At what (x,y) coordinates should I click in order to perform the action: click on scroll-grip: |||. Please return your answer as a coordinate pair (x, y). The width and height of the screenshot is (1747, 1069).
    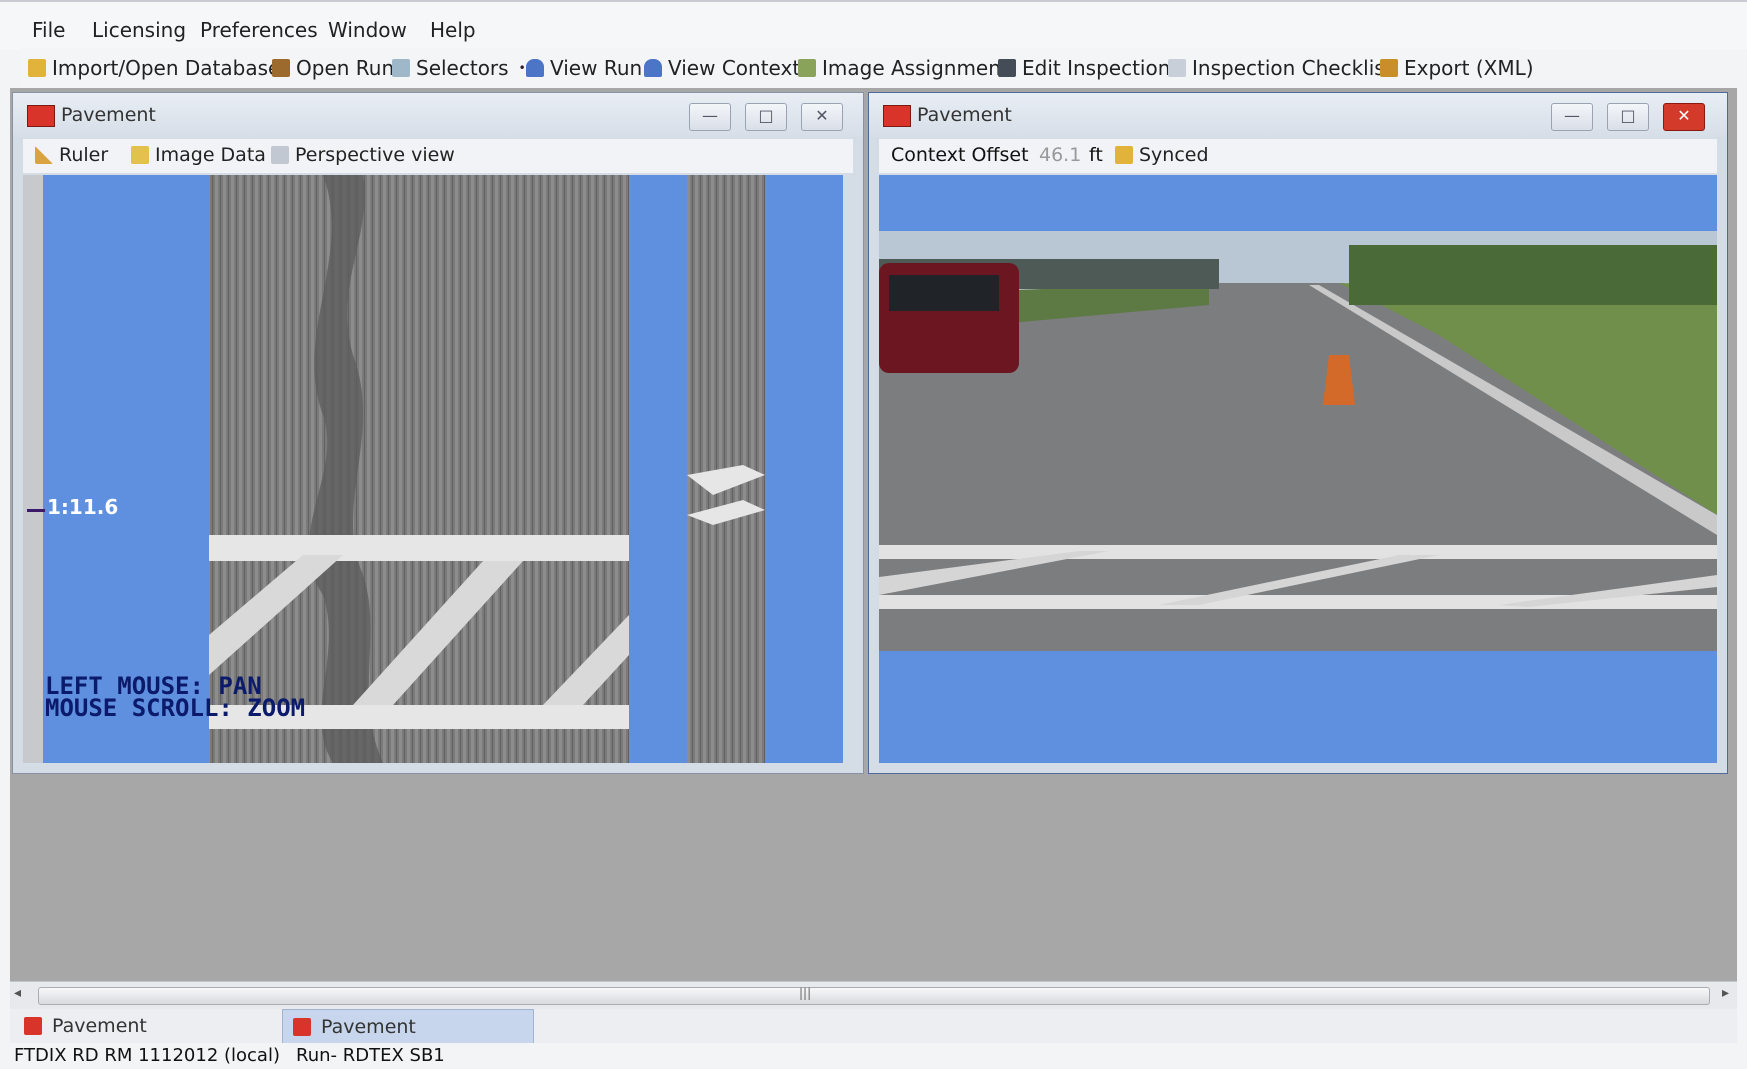
    Looking at the image, I should click on (805, 993).